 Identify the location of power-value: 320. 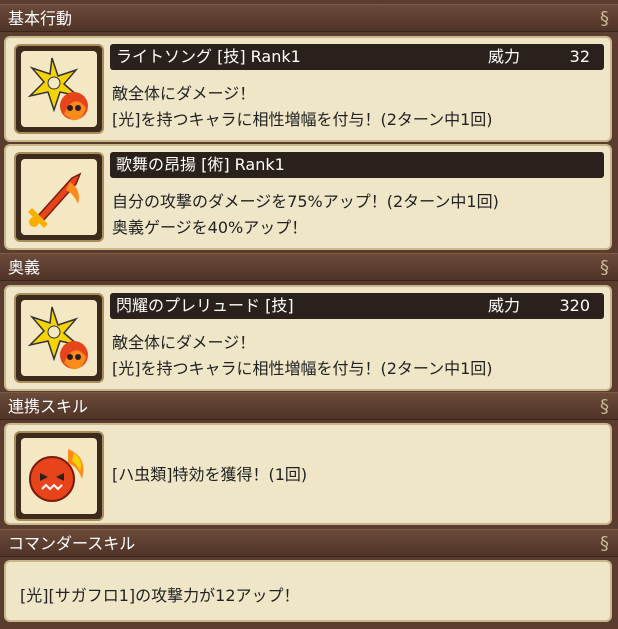
(574, 305).